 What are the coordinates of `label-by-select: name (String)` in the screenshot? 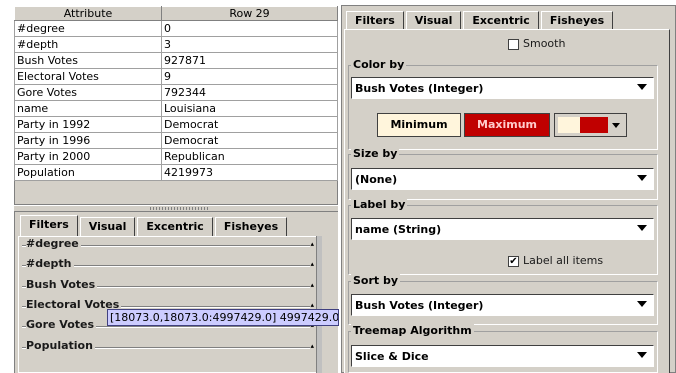 It's located at (502, 229).